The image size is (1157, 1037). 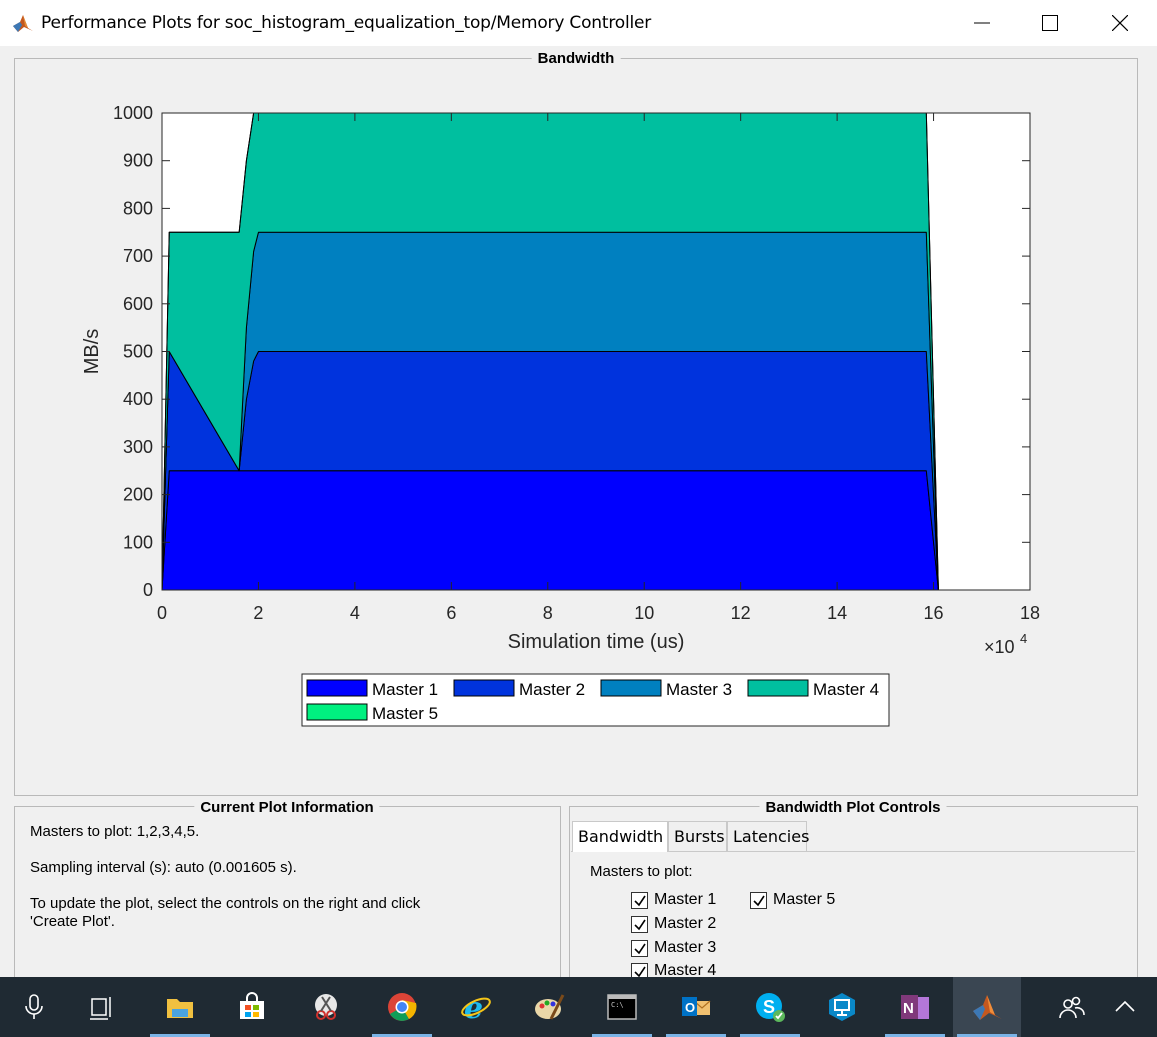 I want to click on legend-label-1: Master 1, so click(x=405, y=689).